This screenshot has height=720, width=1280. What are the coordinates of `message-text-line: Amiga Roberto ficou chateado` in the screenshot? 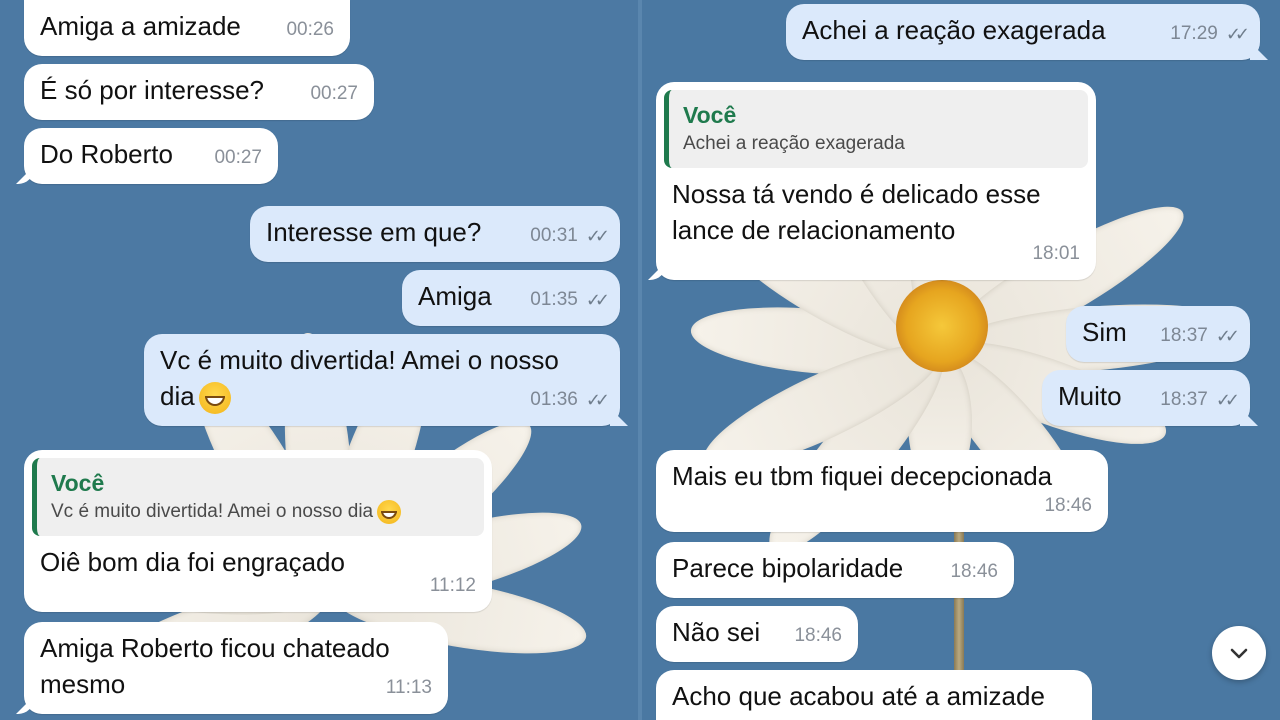 It's located at (215, 648).